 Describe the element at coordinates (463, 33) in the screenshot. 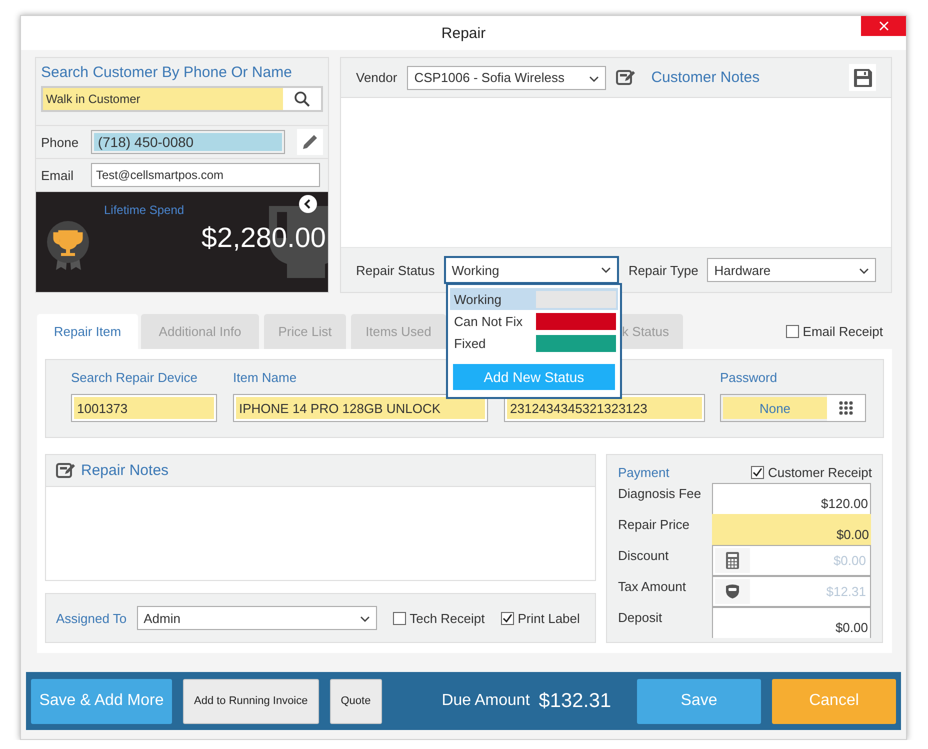

I see `window-title: Repair` at that location.